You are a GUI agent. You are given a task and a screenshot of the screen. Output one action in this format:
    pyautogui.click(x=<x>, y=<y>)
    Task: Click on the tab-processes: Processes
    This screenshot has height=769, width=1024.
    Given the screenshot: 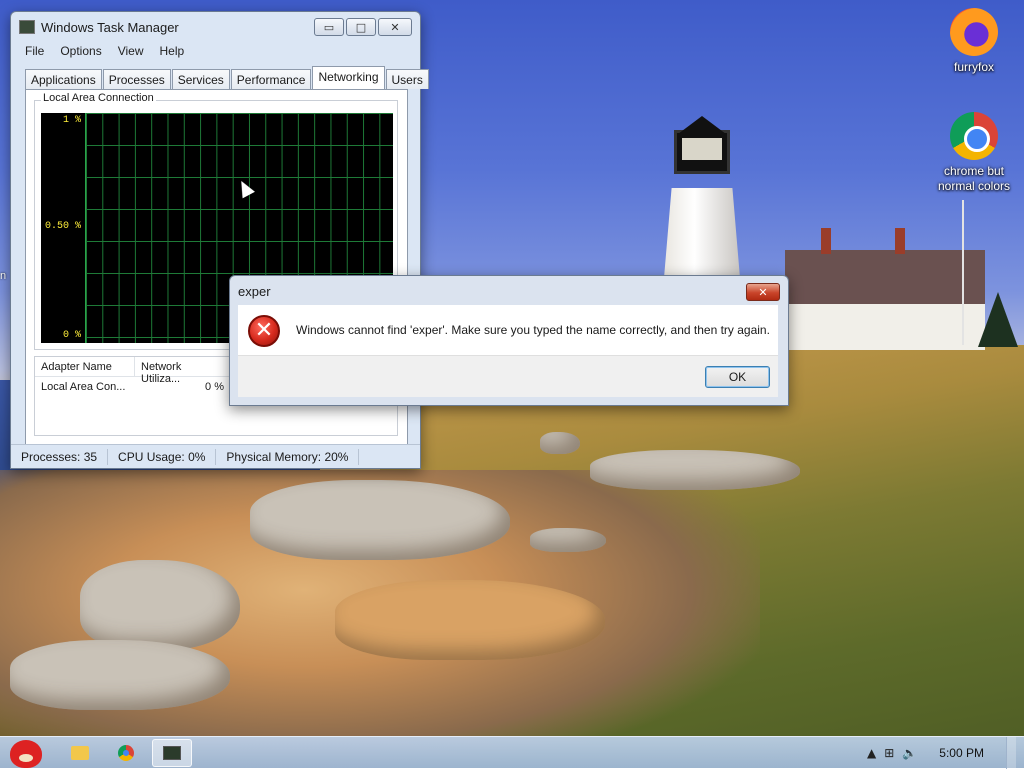 What is the action you would take?
    pyautogui.click(x=136, y=79)
    